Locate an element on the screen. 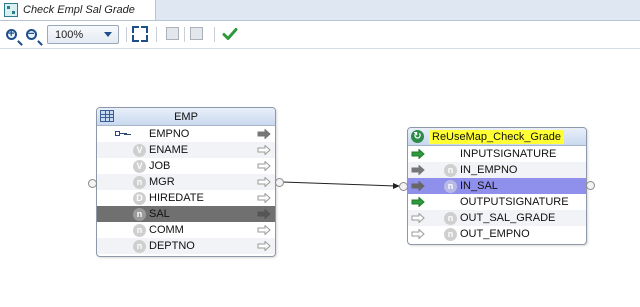 The image size is (640, 307). output-group-icon is located at coordinates (418, 202).